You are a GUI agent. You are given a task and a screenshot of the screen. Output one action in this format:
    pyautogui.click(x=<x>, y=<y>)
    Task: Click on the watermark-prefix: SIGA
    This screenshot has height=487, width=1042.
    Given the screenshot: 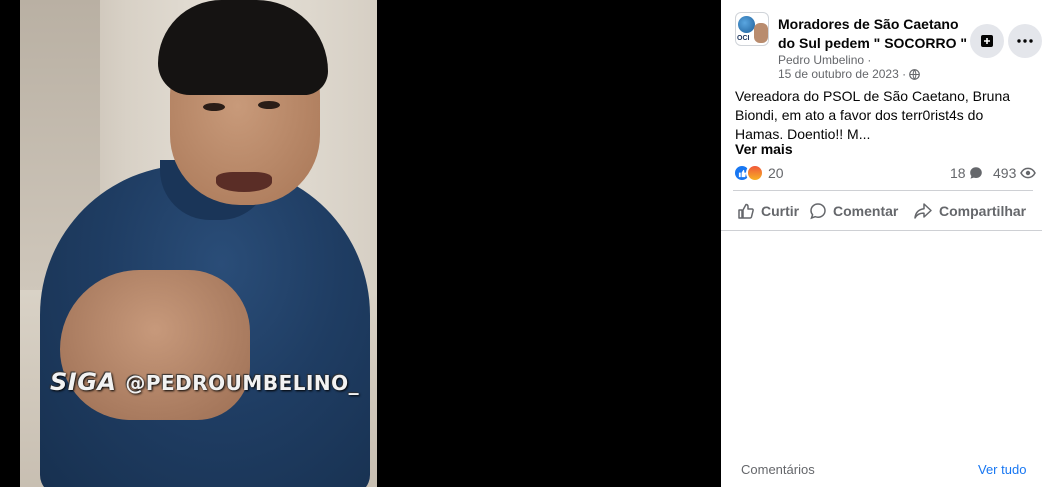 What is the action you would take?
    pyautogui.click(x=83, y=382)
    